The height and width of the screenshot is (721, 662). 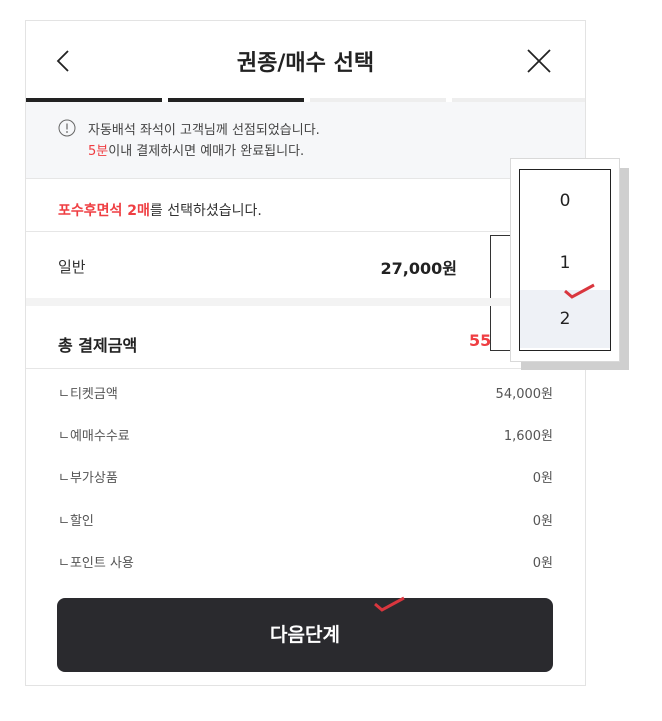 I want to click on notice-timer-text: 5분이내 결제하시면 예매가 완료됩니다., so click(x=196, y=149).